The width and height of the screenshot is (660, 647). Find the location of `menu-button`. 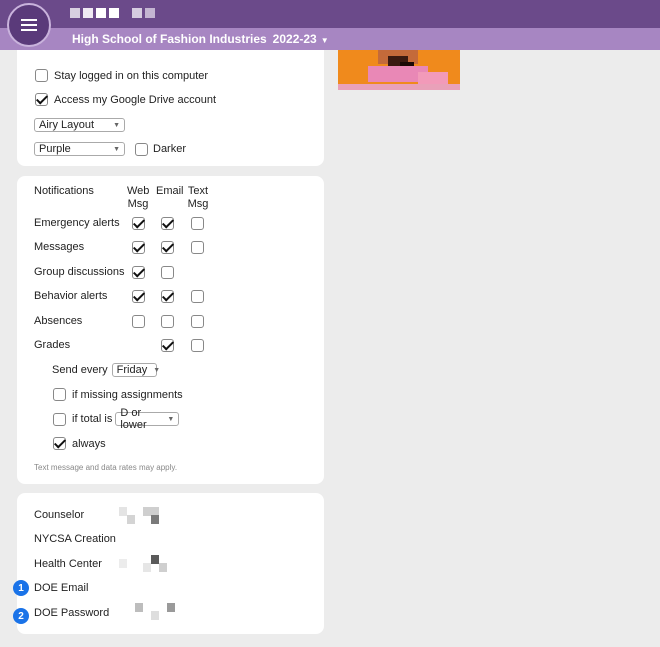

menu-button is located at coordinates (29, 25).